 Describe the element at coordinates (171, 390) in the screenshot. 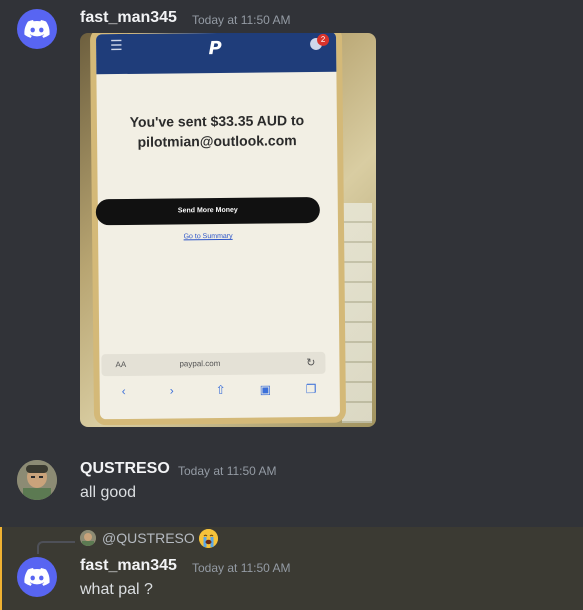

I see `forward-icon: ›` at that location.